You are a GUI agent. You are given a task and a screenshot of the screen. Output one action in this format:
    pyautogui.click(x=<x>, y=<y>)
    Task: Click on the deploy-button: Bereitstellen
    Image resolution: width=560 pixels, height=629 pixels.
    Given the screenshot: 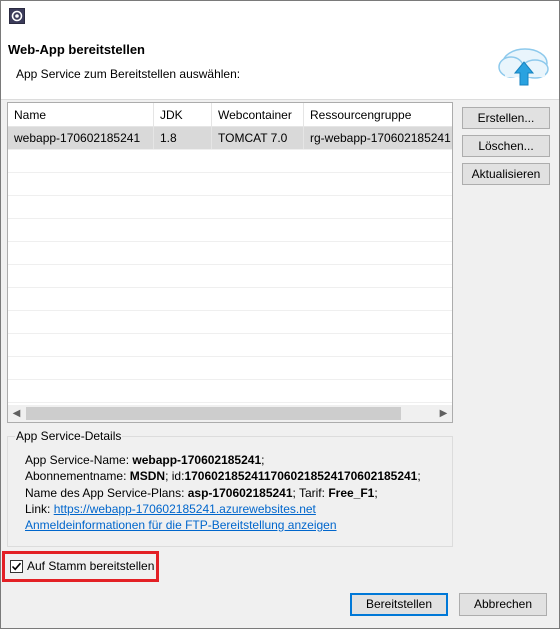 What is the action you would take?
    pyautogui.click(x=399, y=604)
    